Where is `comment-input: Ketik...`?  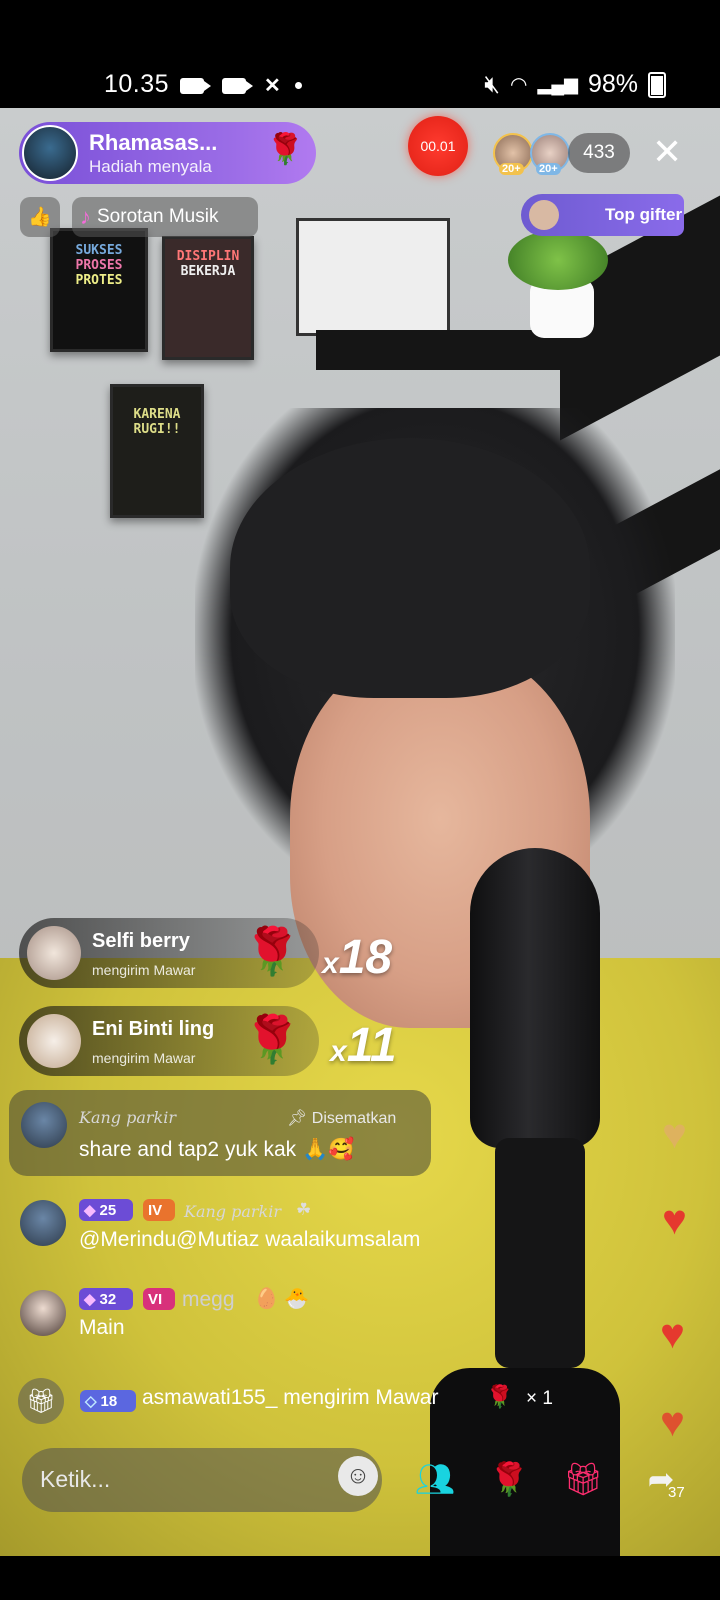 comment-input: Ketik... is located at coordinates (202, 1480).